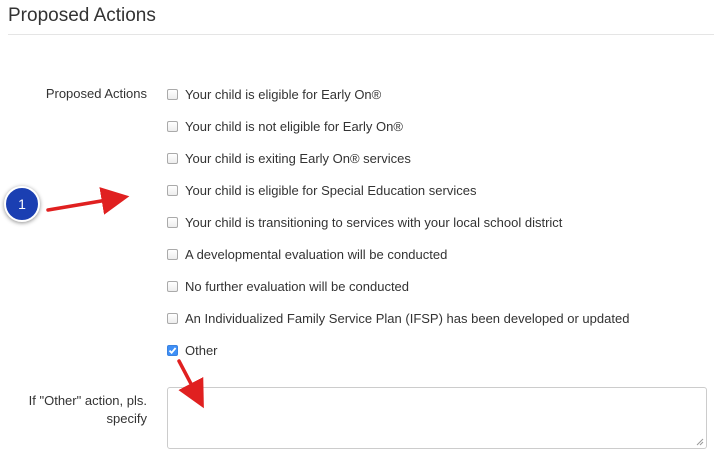  What do you see at coordinates (22, 204) in the screenshot?
I see `step-number-badge: 1` at bounding box center [22, 204].